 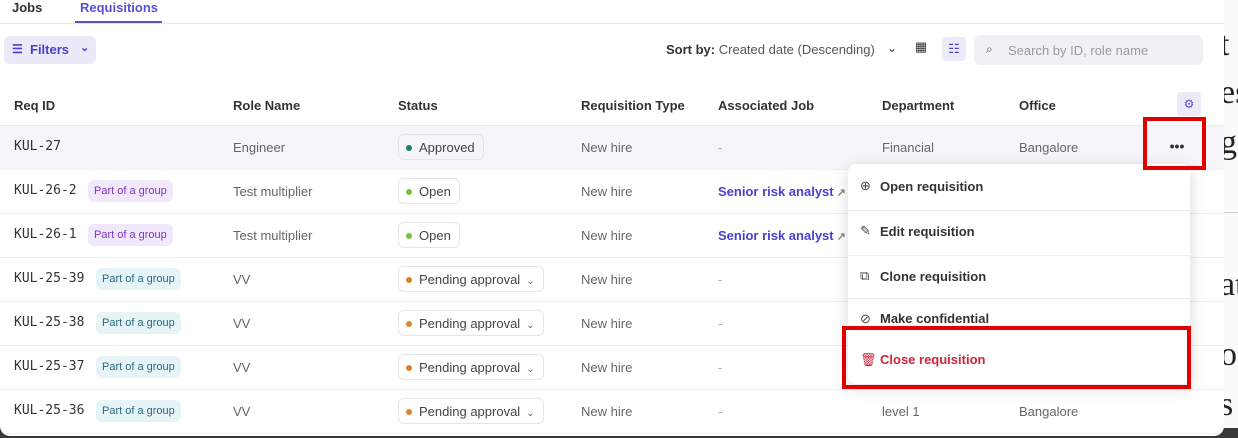 I want to click on column-header-requisition-type: Requisition Type, so click(x=633, y=105).